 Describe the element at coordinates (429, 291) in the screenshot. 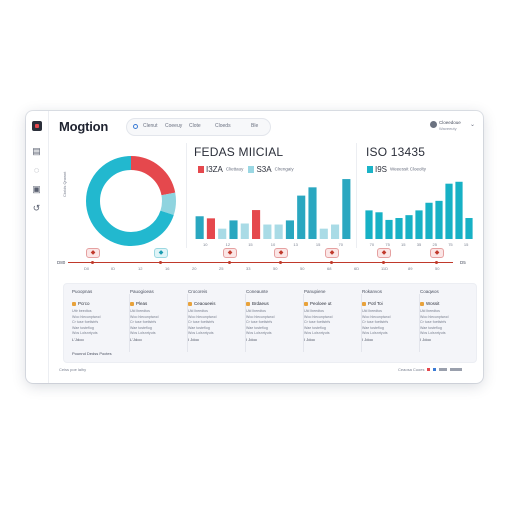

I see `card-title: Coaqwos` at that location.